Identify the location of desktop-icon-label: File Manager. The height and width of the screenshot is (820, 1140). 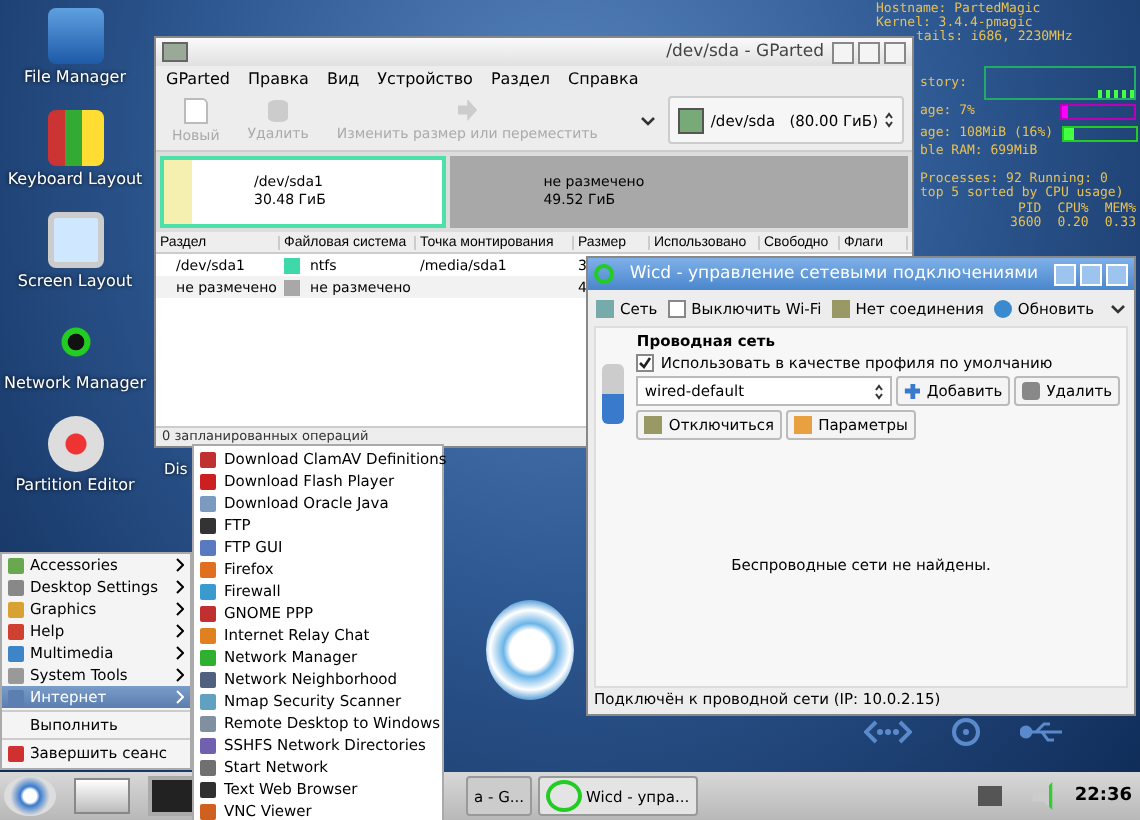
(75, 77).